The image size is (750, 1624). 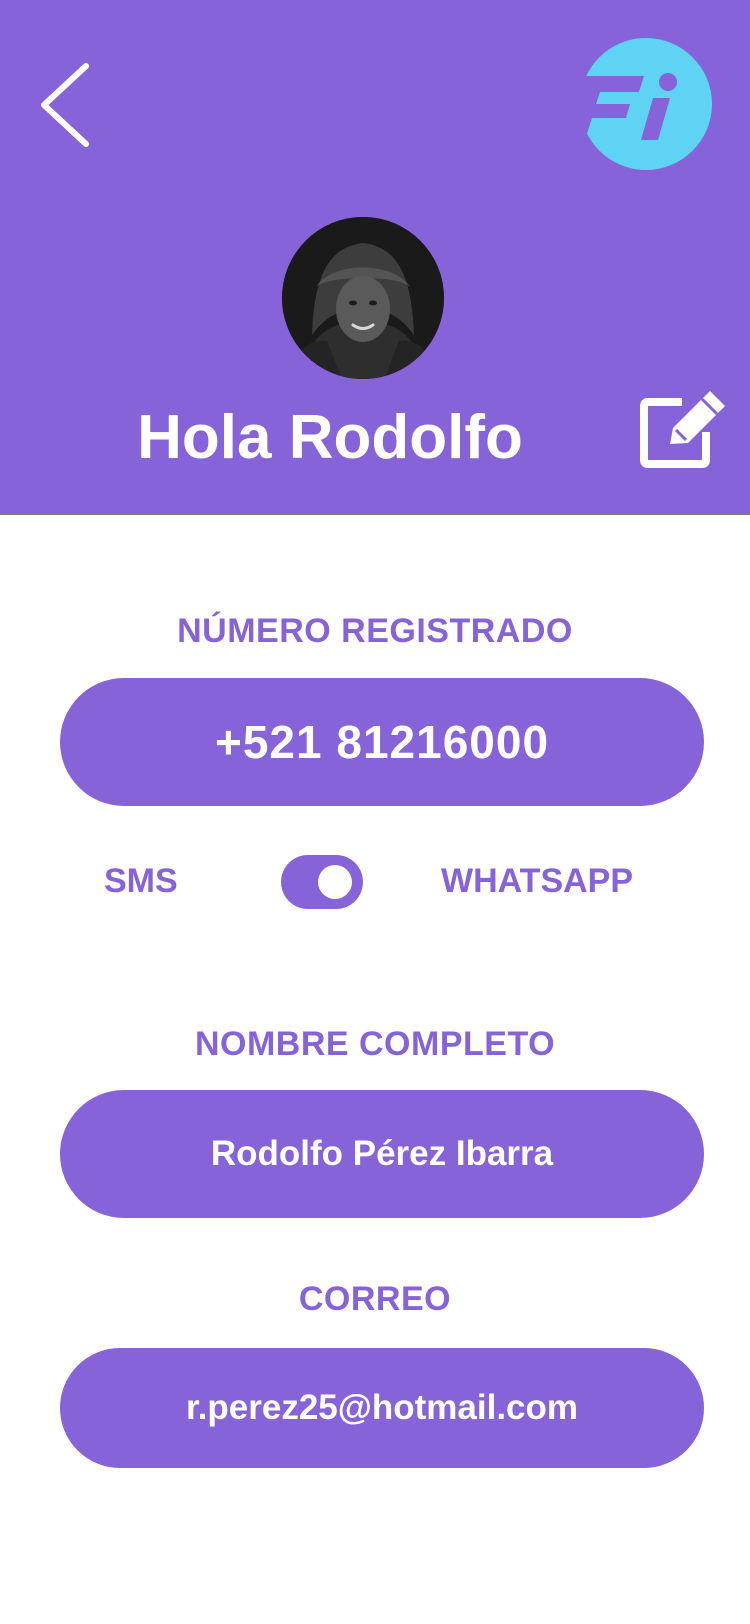 What do you see at coordinates (375, 1299) in the screenshot?
I see `email-label: CORREO` at bounding box center [375, 1299].